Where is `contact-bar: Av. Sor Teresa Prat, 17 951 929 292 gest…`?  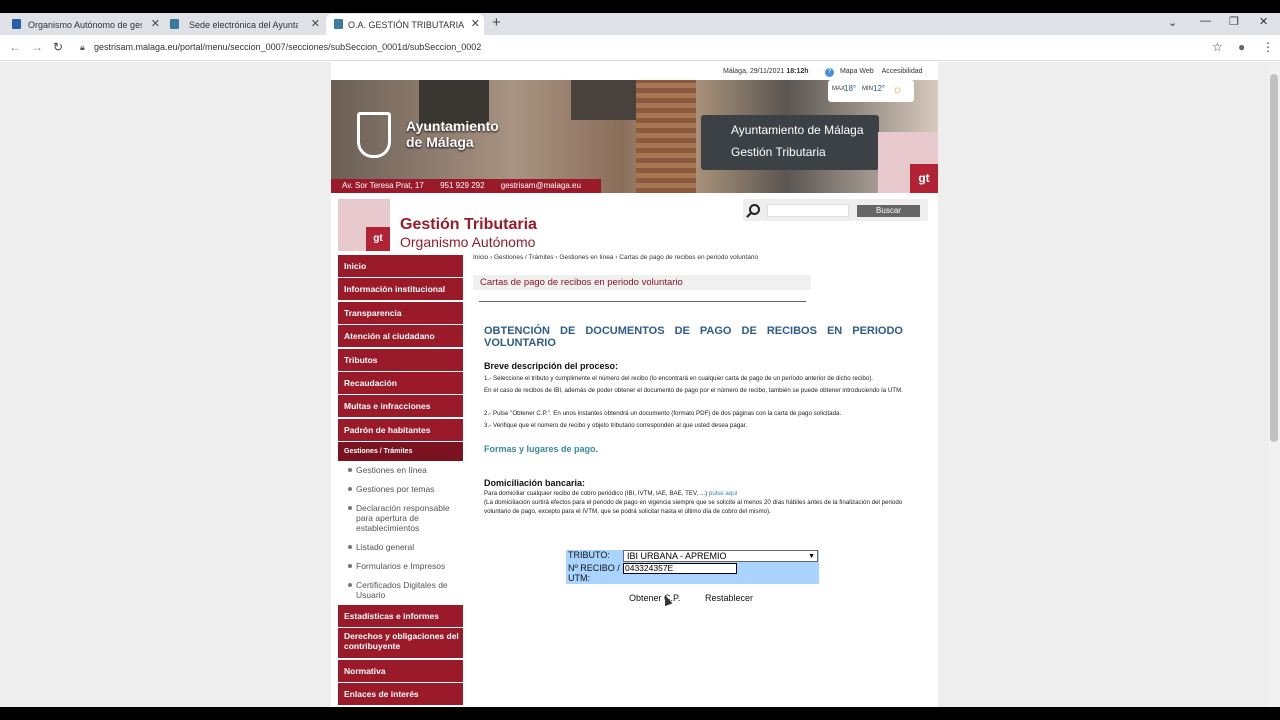
contact-bar: Av. Sor Teresa Prat, 17 951 929 292 gest… is located at coordinates (466, 186).